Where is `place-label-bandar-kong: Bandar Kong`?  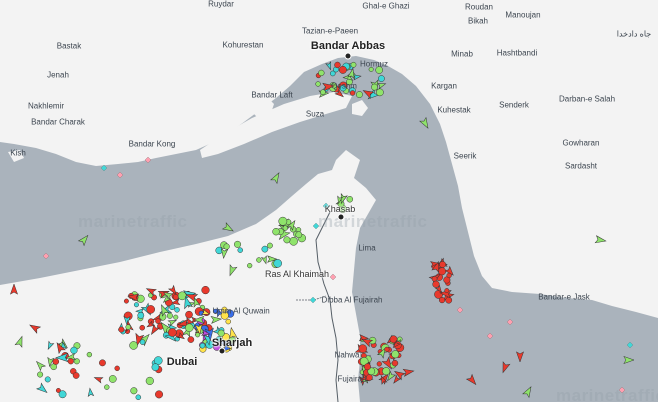
place-label-bandar-kong: Bandar Kong is located at coordinates (152, 144).